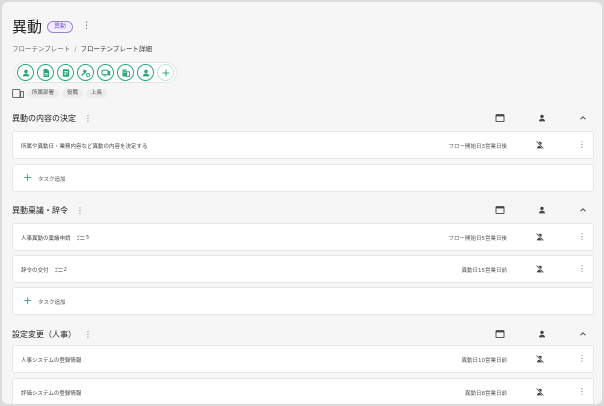  Describe the element at coordinates (105, 72) in the screenshot. I see `device-icon` at that location.